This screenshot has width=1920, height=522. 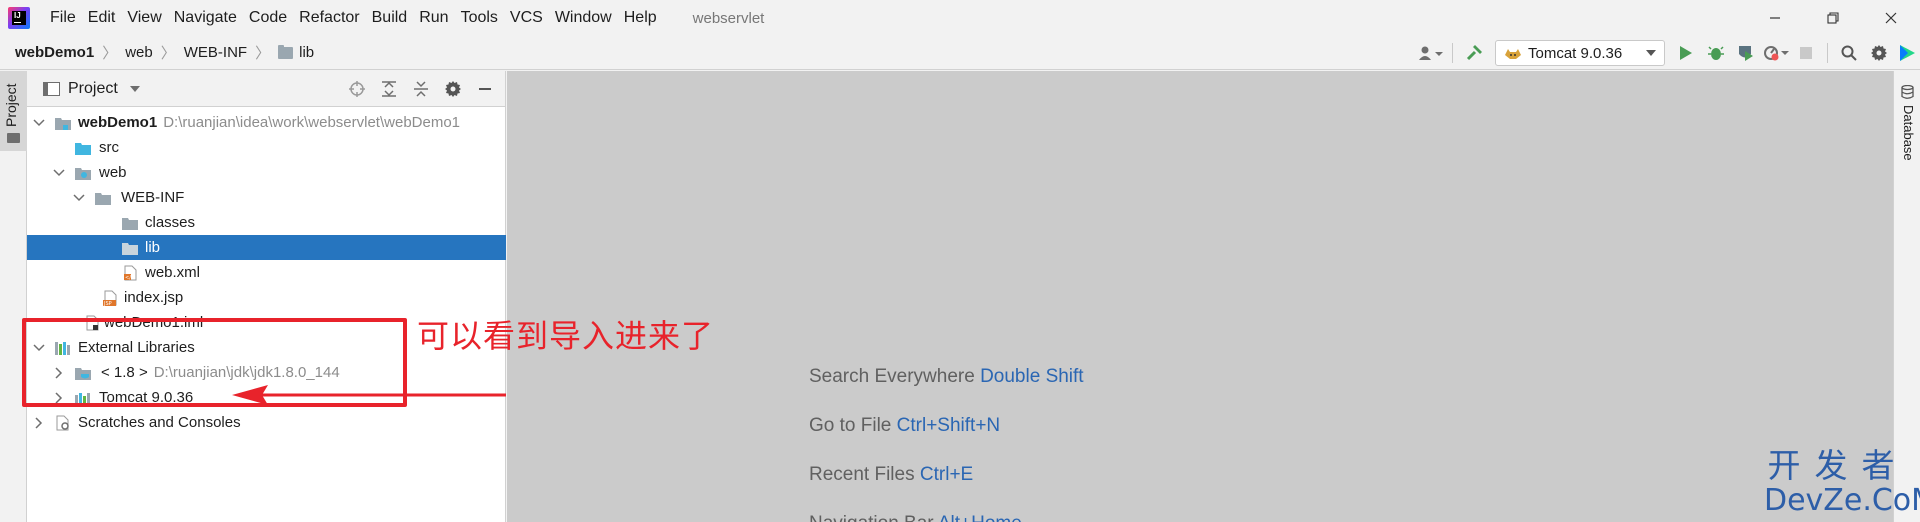 I want to click on menu-vcs: VCS, so click(x=526, y=18).